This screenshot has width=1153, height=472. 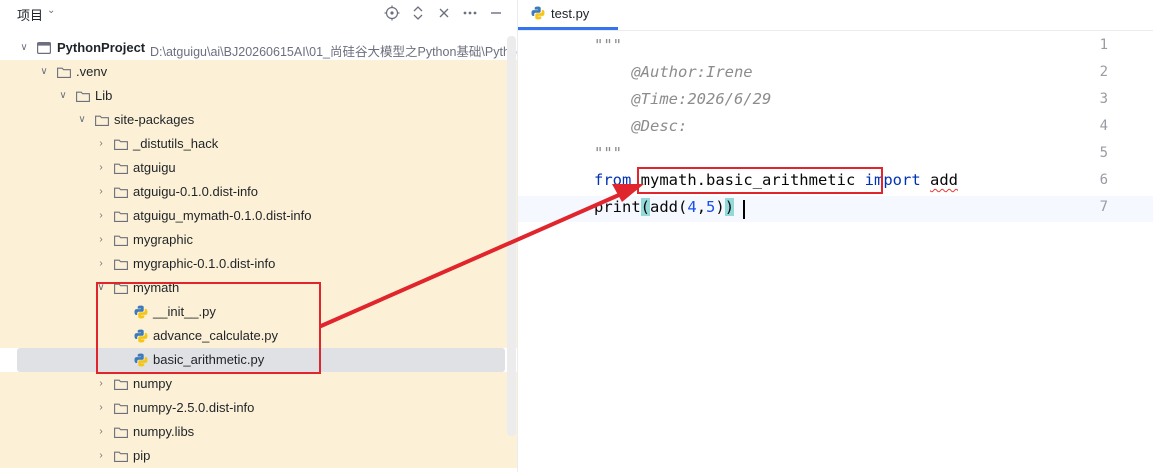 I want to click on project-panel-title: 项目, so click(x=30, y=14).